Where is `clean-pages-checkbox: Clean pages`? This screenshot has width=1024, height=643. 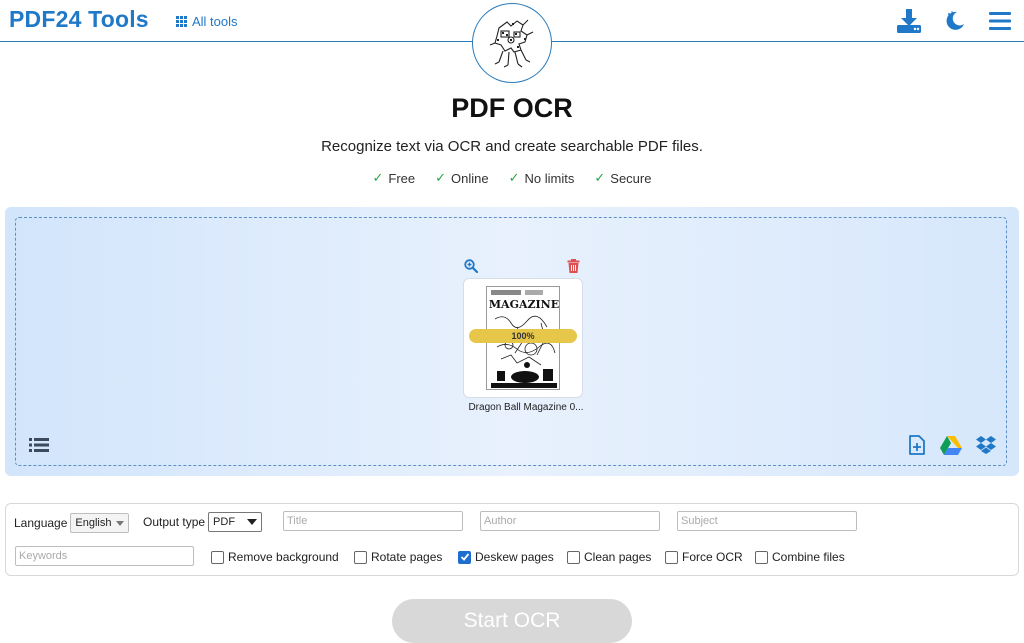 clean-pages-checkbox: Clean pages is located at coordinates (609, 557).